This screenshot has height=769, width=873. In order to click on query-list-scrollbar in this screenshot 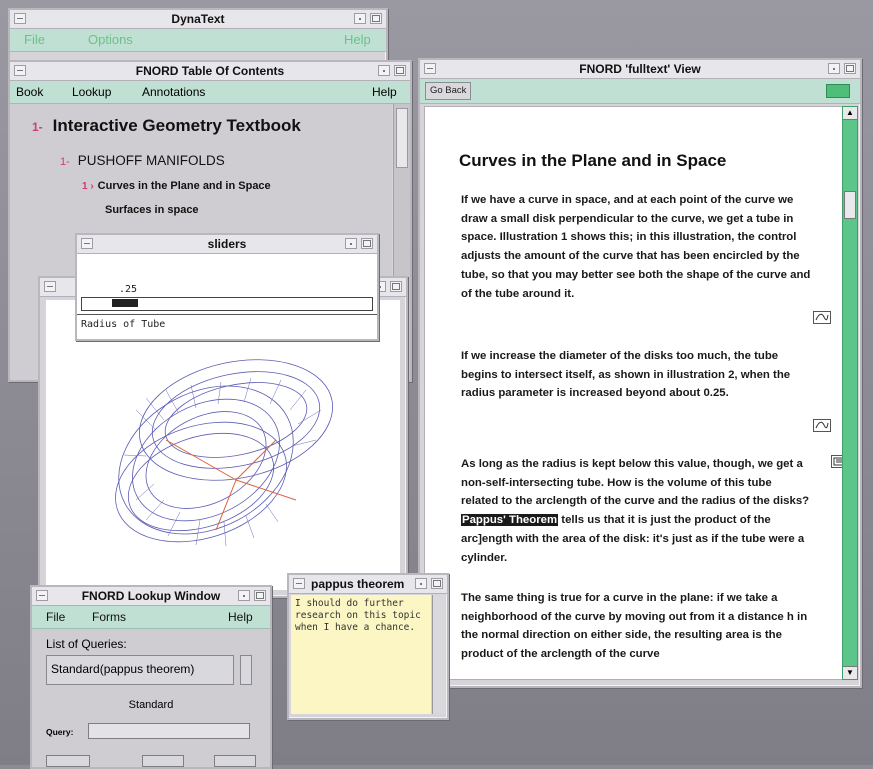, I will do `click(246, 670)`.